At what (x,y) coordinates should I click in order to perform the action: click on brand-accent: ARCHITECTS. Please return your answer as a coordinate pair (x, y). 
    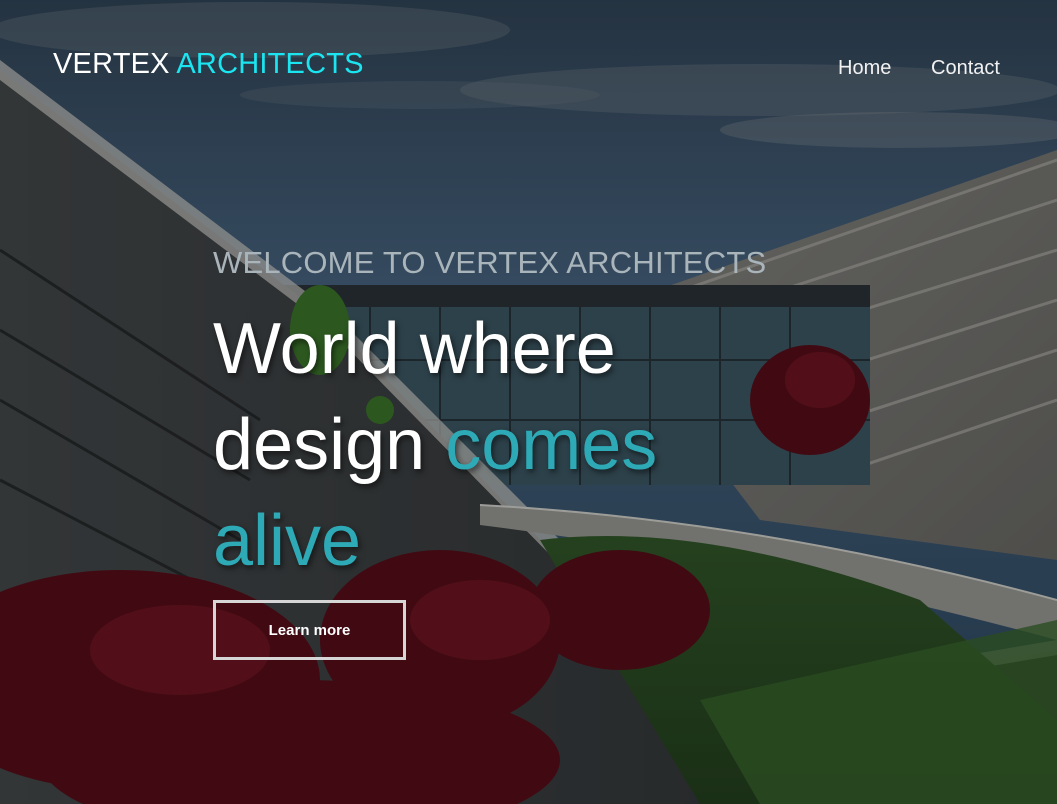
    Looking at the image, I should click on (270, 64).